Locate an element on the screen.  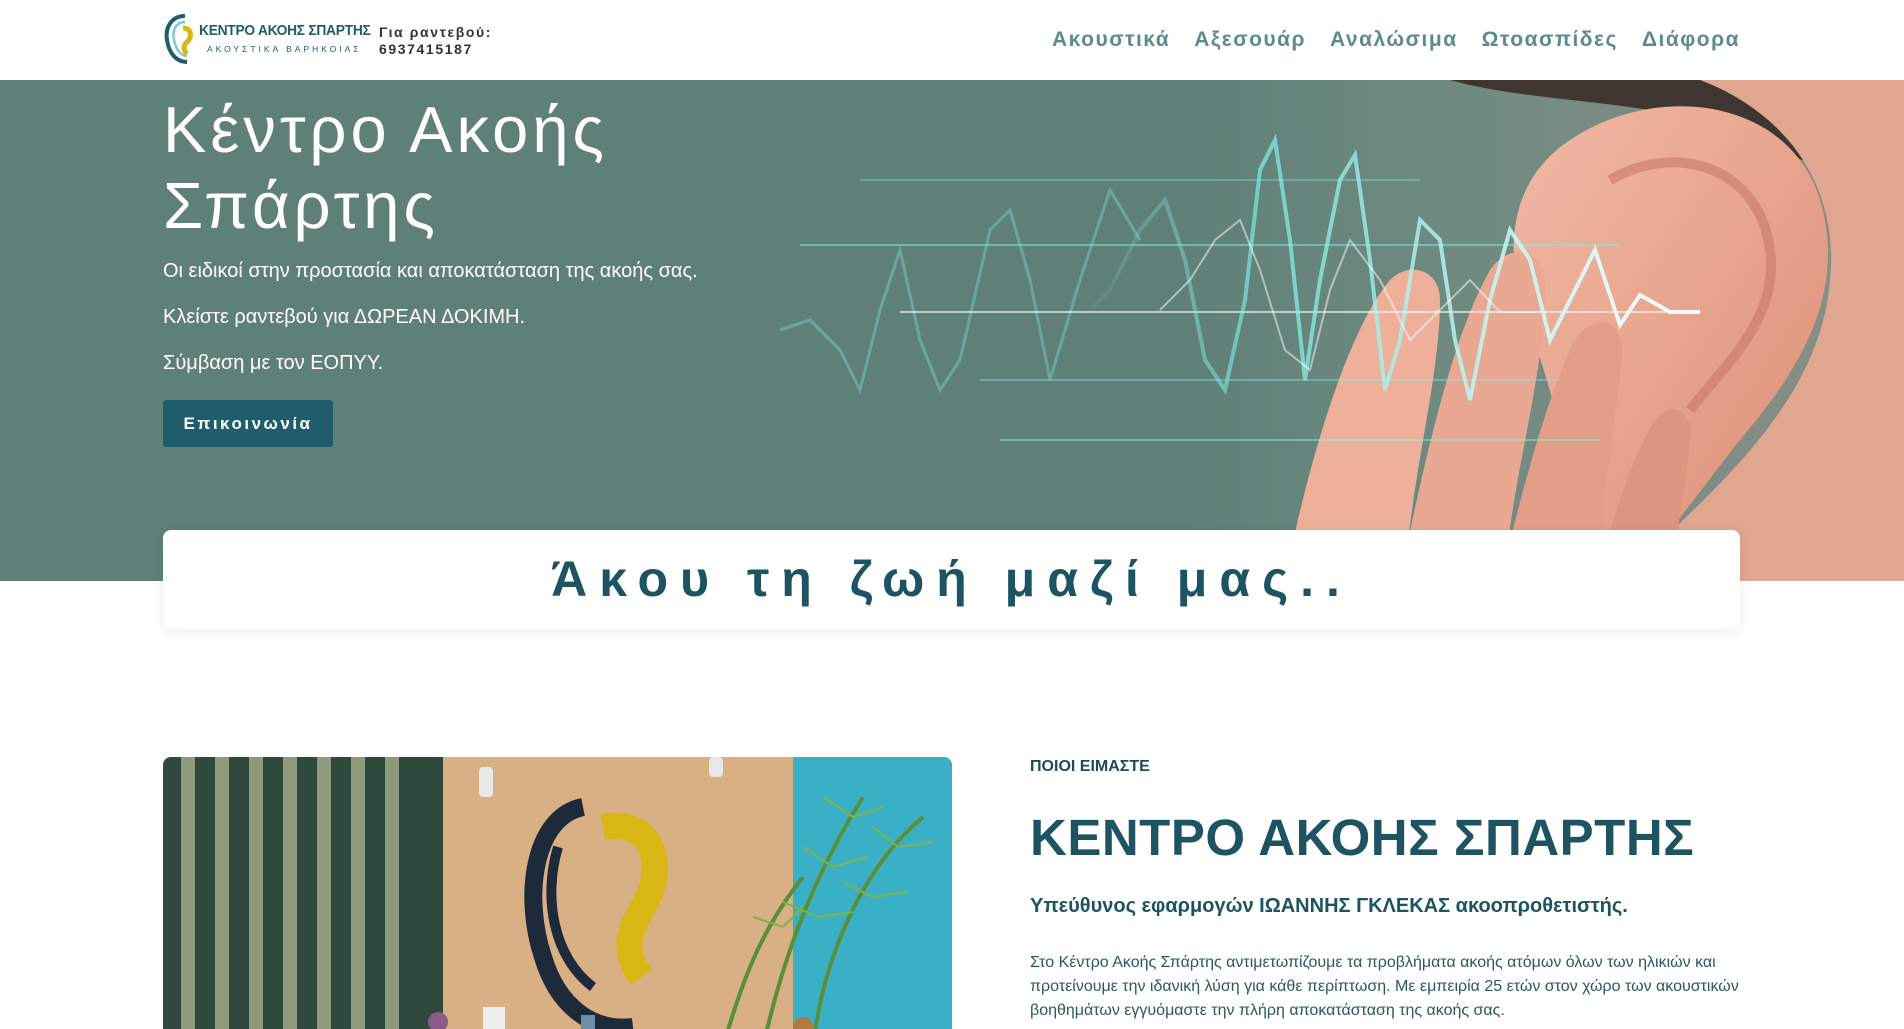
hero-title-line1: Κέντρο Ακοής is located at coordinates (385, 129).